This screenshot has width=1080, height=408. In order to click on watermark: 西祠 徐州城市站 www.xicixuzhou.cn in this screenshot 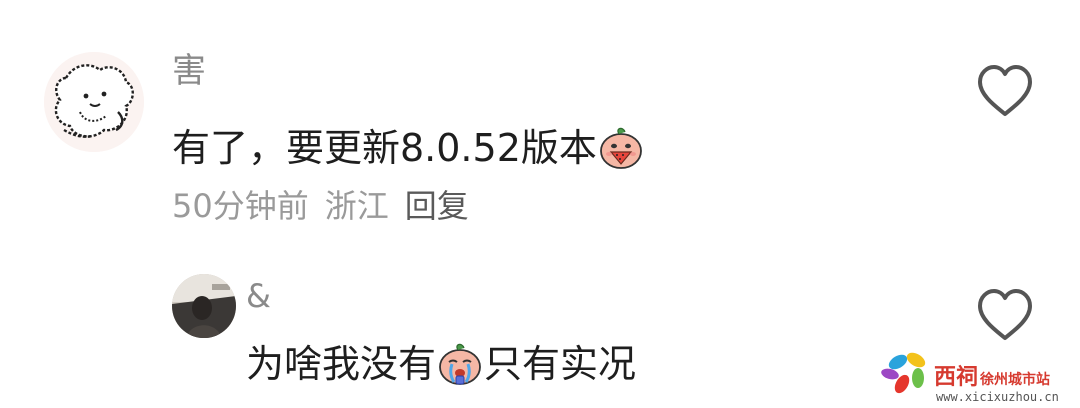, I will do `click(976, 374)`.